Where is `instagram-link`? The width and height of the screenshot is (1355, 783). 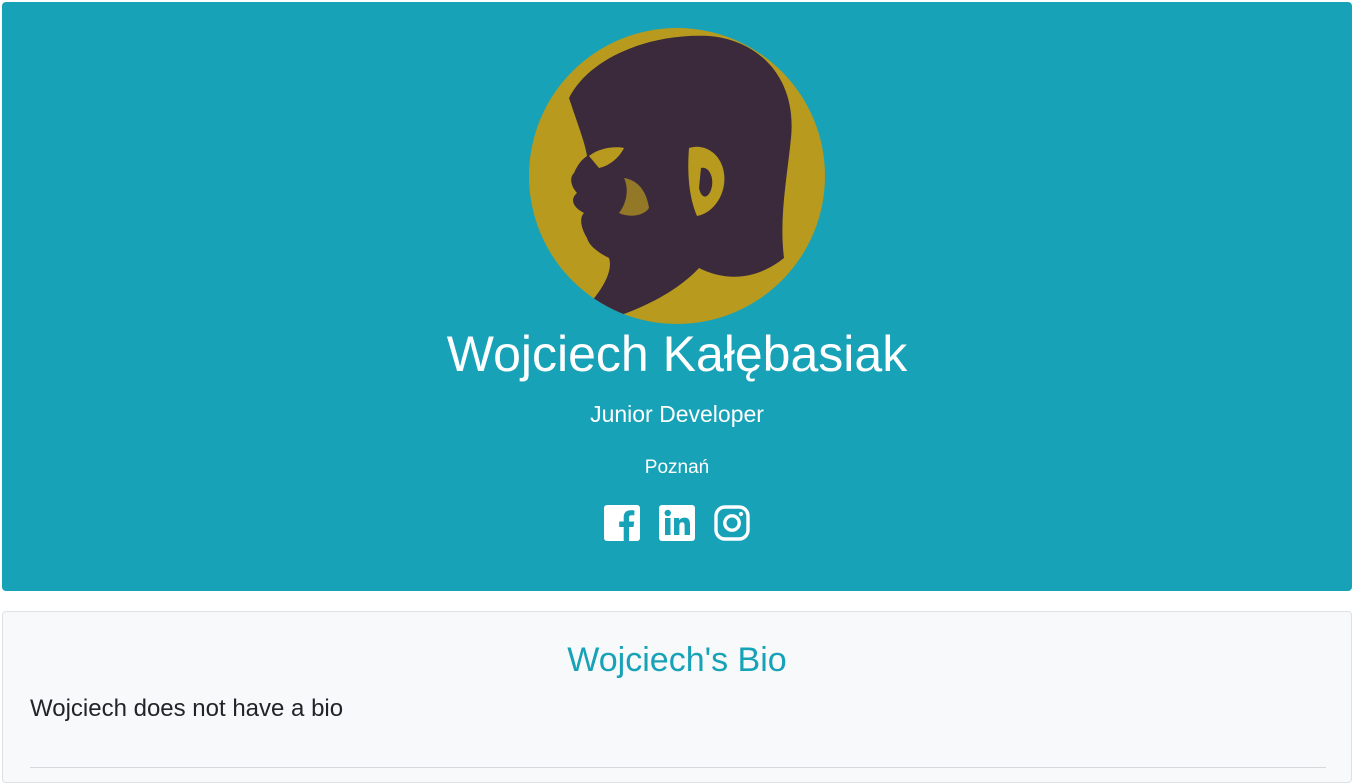
instagram-link is located at coordinates (732, 523).